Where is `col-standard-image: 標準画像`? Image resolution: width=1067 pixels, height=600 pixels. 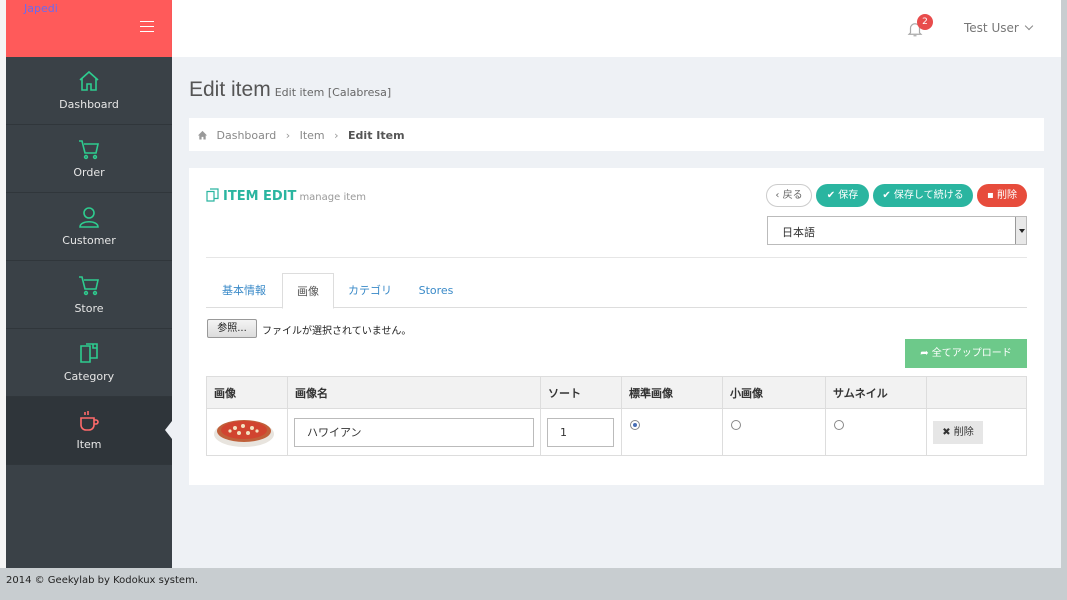 col-standard-image: 標準画像 is located at coordinates (672, 392).